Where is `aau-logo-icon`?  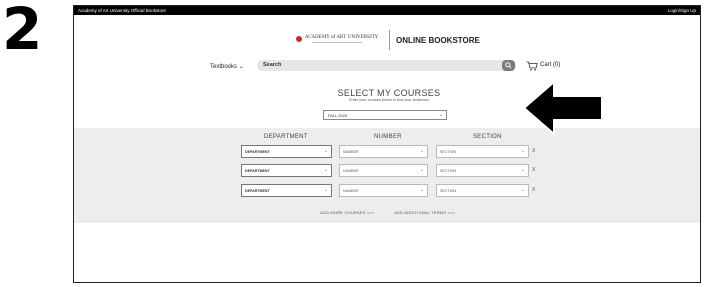 aau-logo-icon is located at coordinates (299, 39).